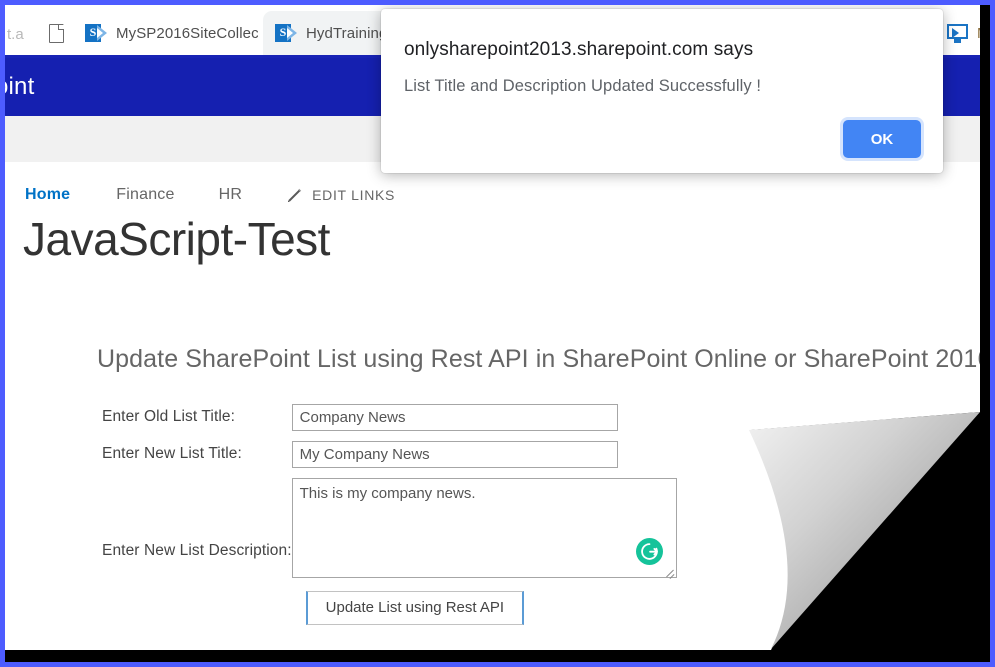 Image resolution: width=995 pixels, height=667 pixels. What do you see at coordinates (57, 33) in the screenshot?
I see `blank-document-icon` at bounding box center [57, 33].